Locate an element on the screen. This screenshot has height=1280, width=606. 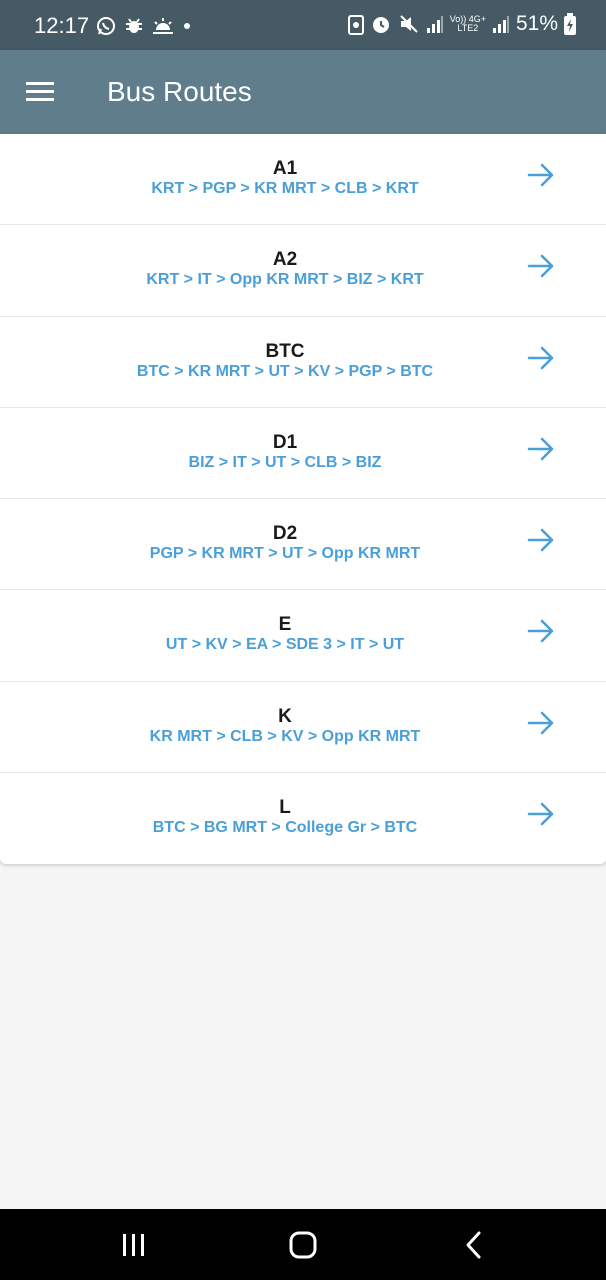
route-name: E is located at coordinates (285, 625).